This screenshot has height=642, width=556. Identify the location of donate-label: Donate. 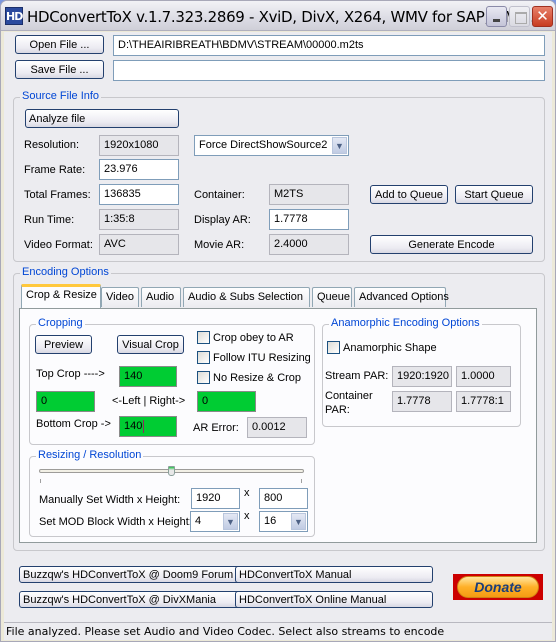
(498, 587).